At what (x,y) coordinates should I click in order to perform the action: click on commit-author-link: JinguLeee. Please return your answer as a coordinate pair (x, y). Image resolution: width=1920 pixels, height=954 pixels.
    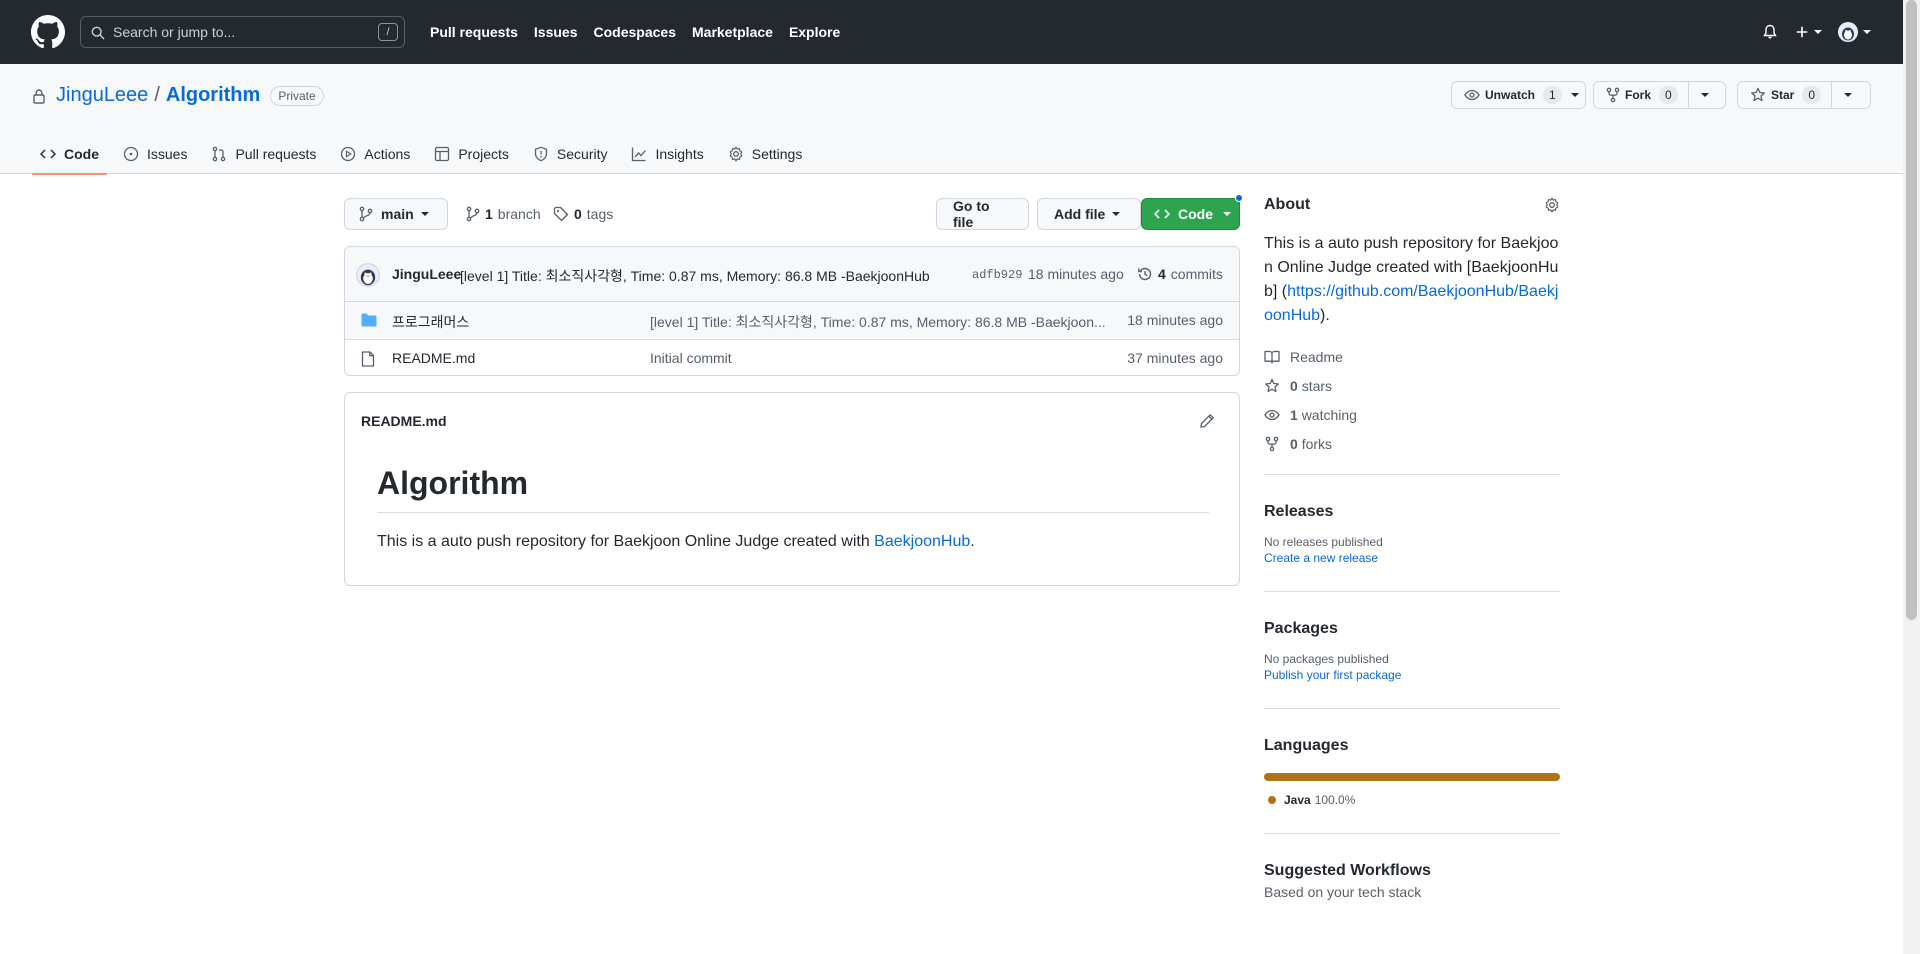
    Looking at the image, I should click on (426, 274).